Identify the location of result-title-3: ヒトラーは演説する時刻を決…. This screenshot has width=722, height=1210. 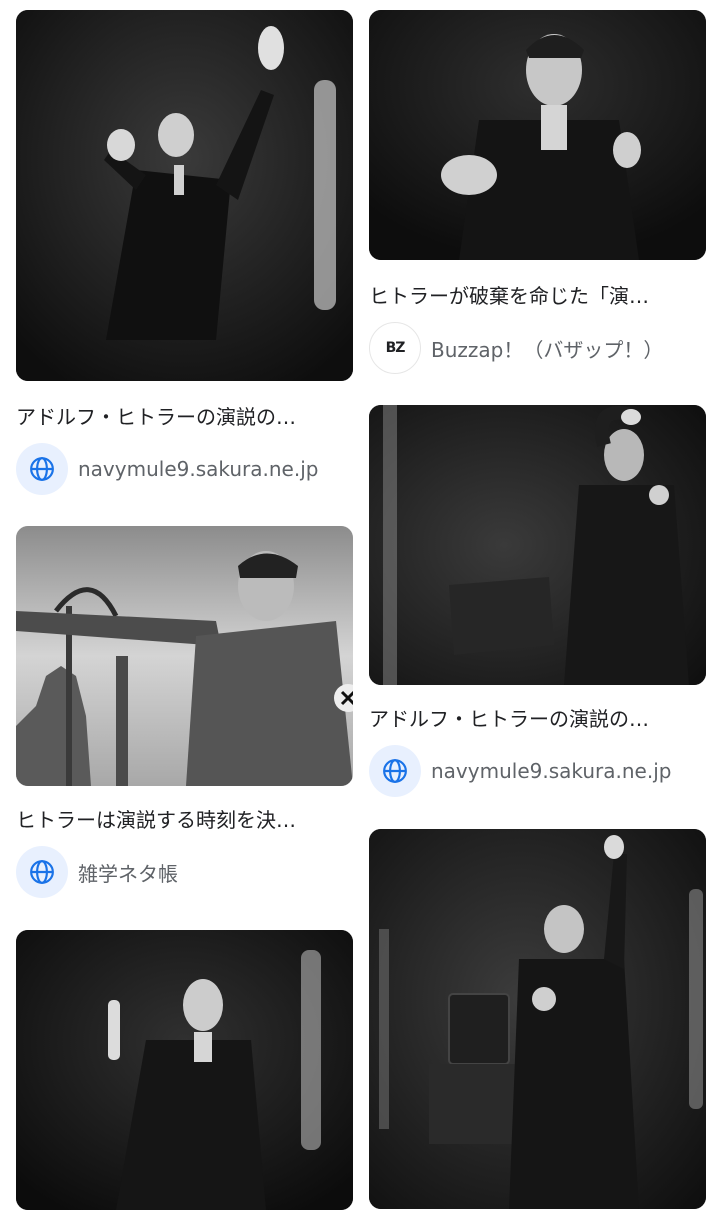
(184, 820).